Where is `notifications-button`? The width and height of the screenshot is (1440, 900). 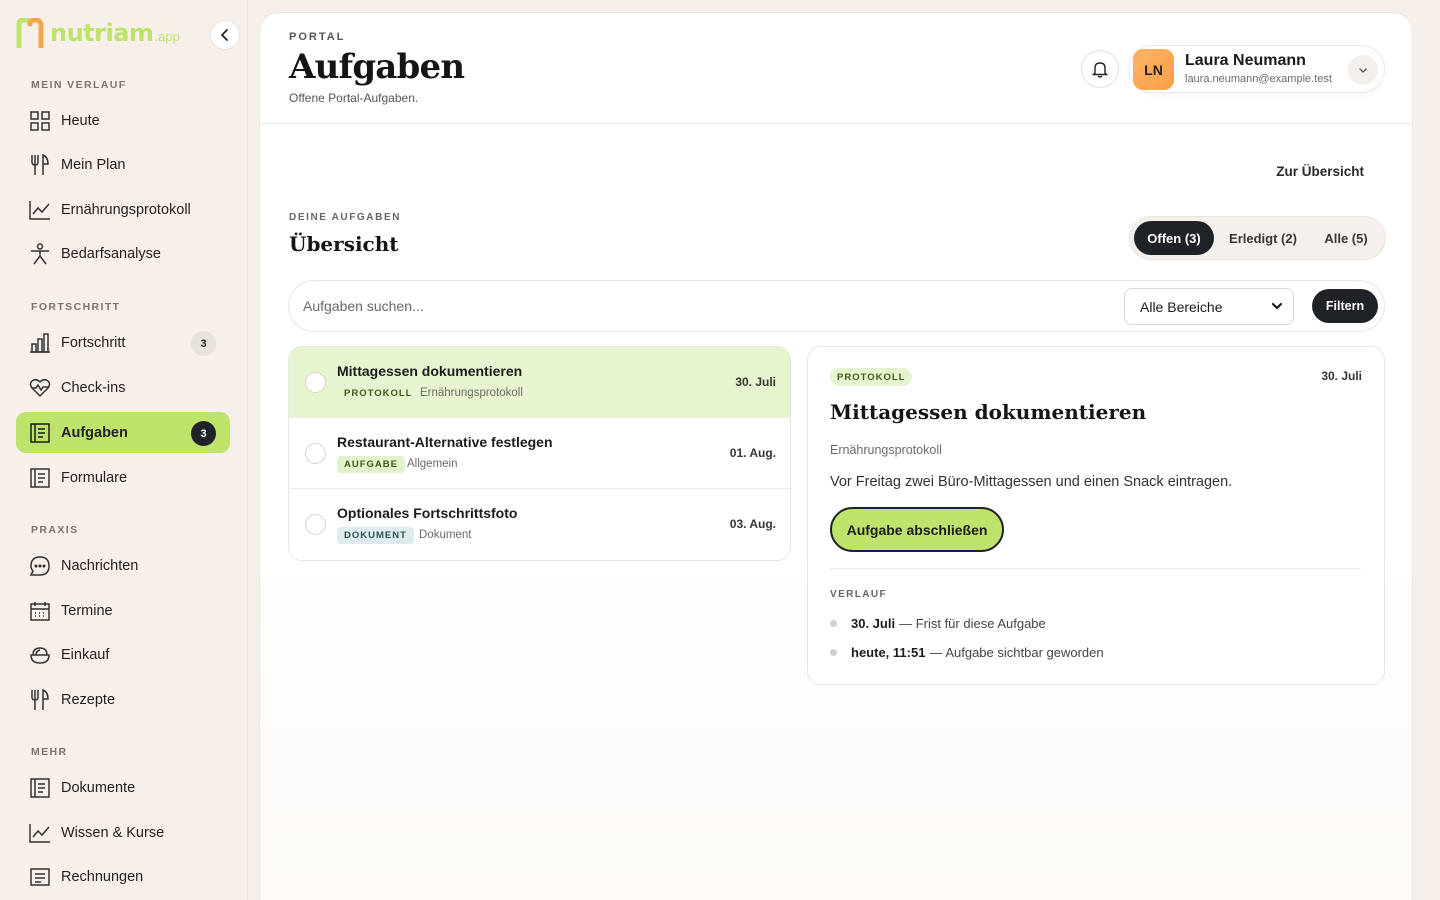 notifications-button is located at coordinates (1100, 69).